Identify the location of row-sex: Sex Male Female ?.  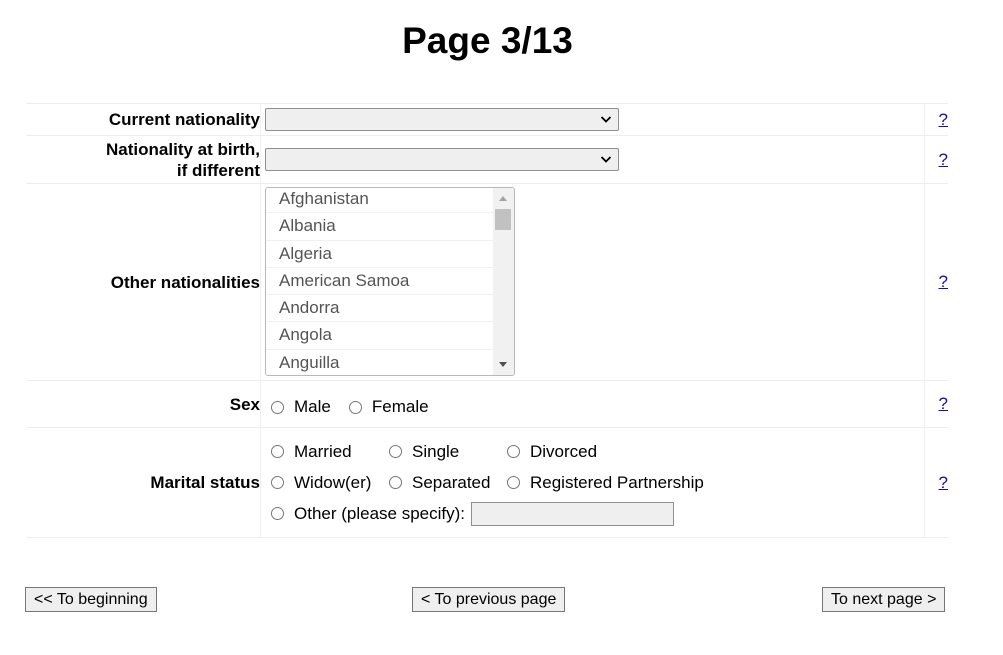
(487, 403).